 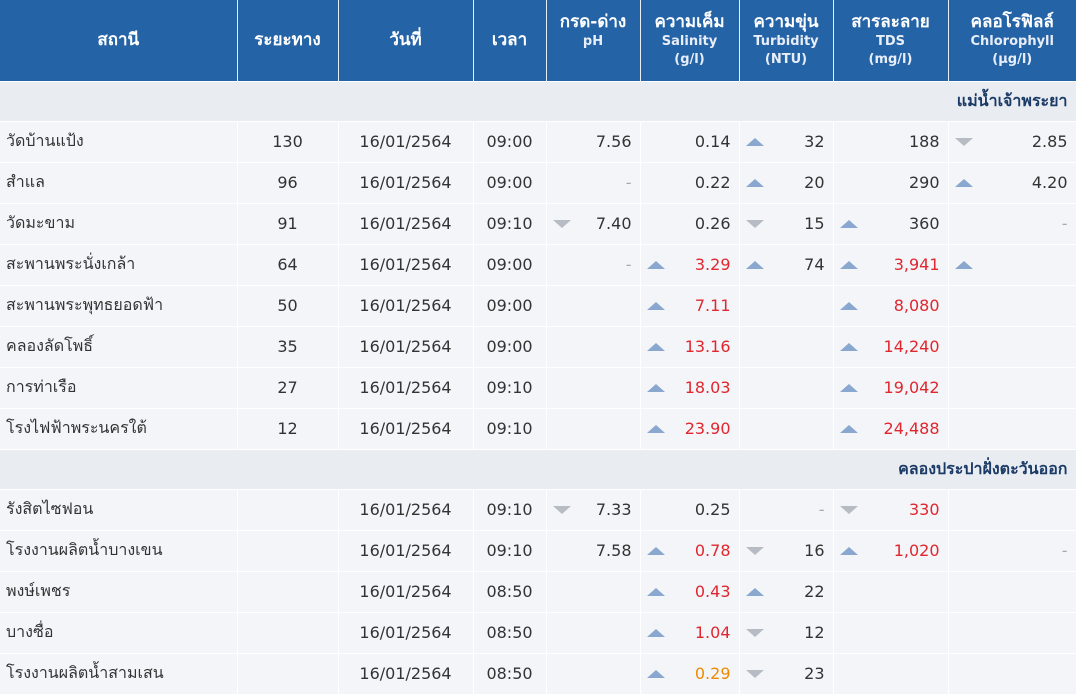 What do you see at coordinates (916, 305) in the screenshot?
I see `metric-value: 8,080` at bounding box center [916, 305].